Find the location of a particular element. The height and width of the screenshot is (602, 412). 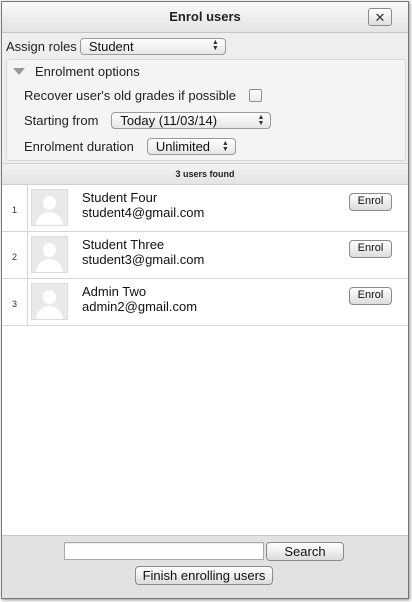

starting-from-select: Today (11/03/14) ▲ ▼ is located at coordinates (191, 120).